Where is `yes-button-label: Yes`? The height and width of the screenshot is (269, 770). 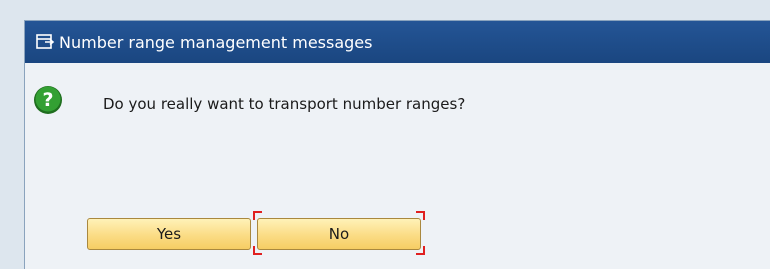
yes-button-label: Yes is located at coordinates (169, 234).